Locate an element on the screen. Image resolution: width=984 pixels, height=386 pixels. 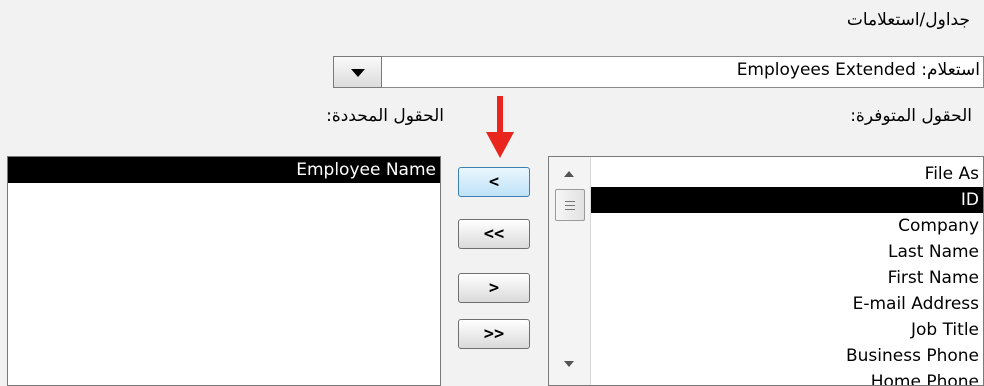
list-item: Employee Name is located at coordinates (224, 170).